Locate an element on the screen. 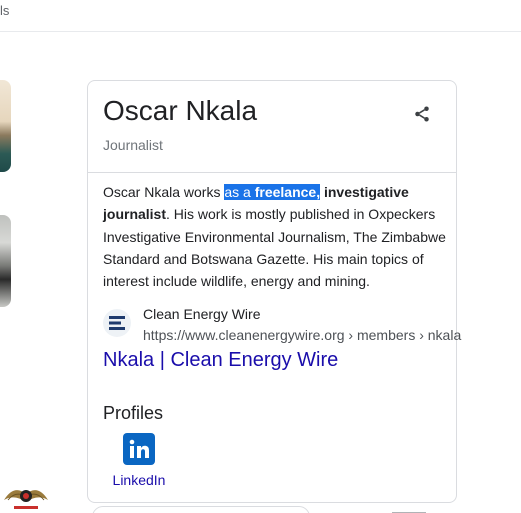 The width and height of the screenshot is (521, 513). panel-subtitle: Journalist is located at coordinates (133, 145).